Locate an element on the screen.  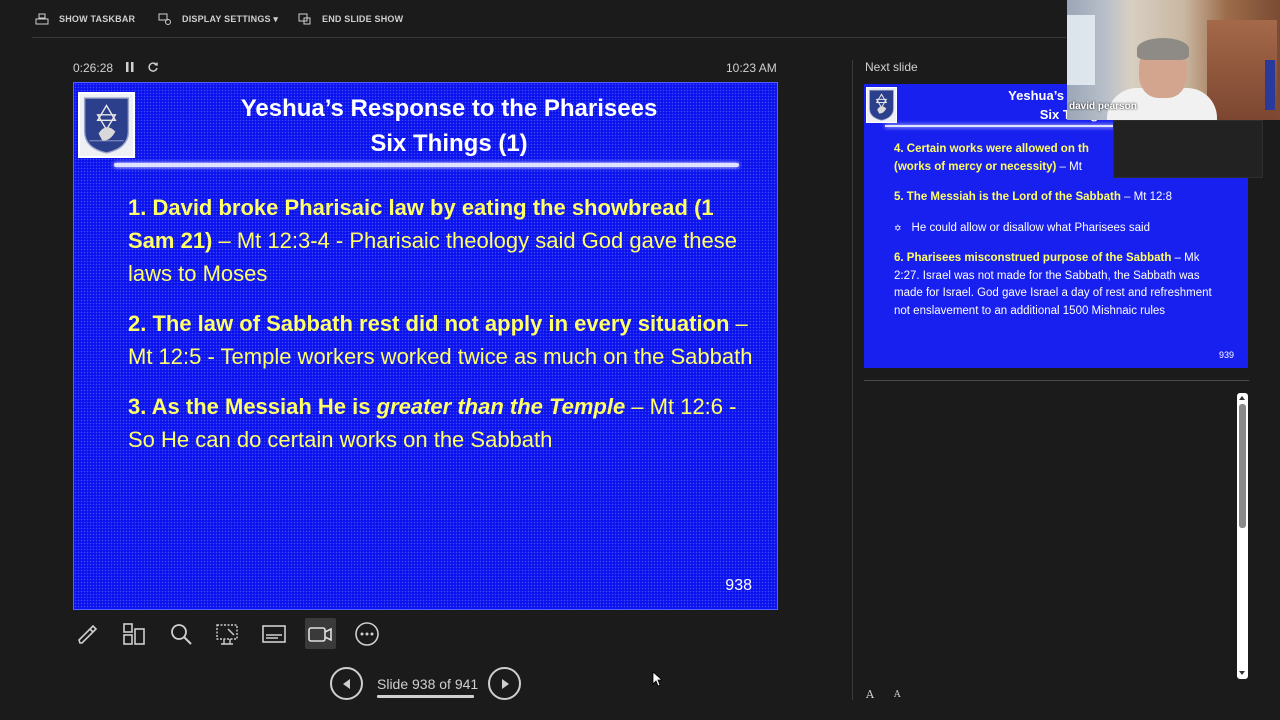
see-all-slides-button is located at coordinates (134, 633).